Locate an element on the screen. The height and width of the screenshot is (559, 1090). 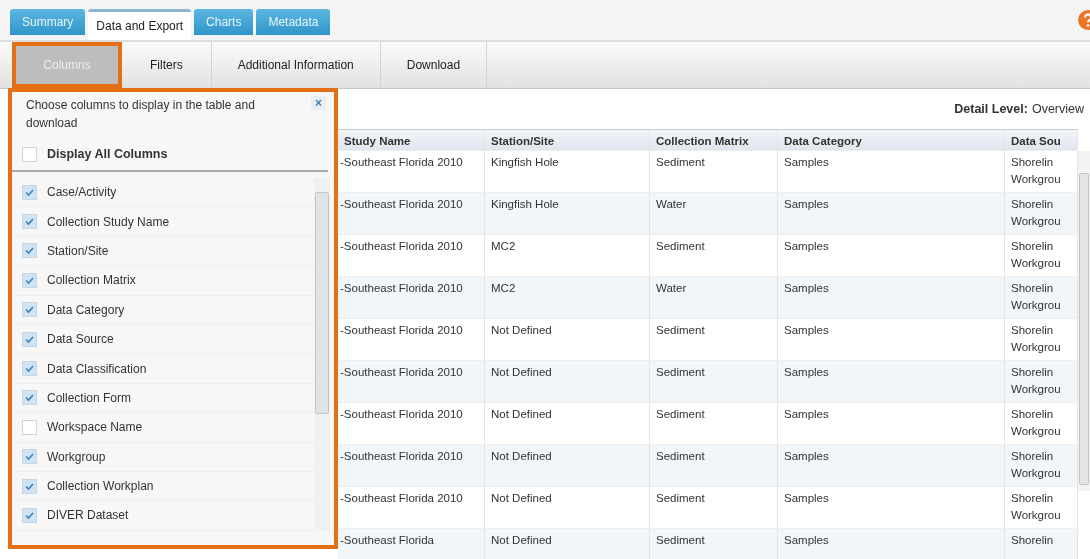
subtab: Download is located at coordinates (434, 65).